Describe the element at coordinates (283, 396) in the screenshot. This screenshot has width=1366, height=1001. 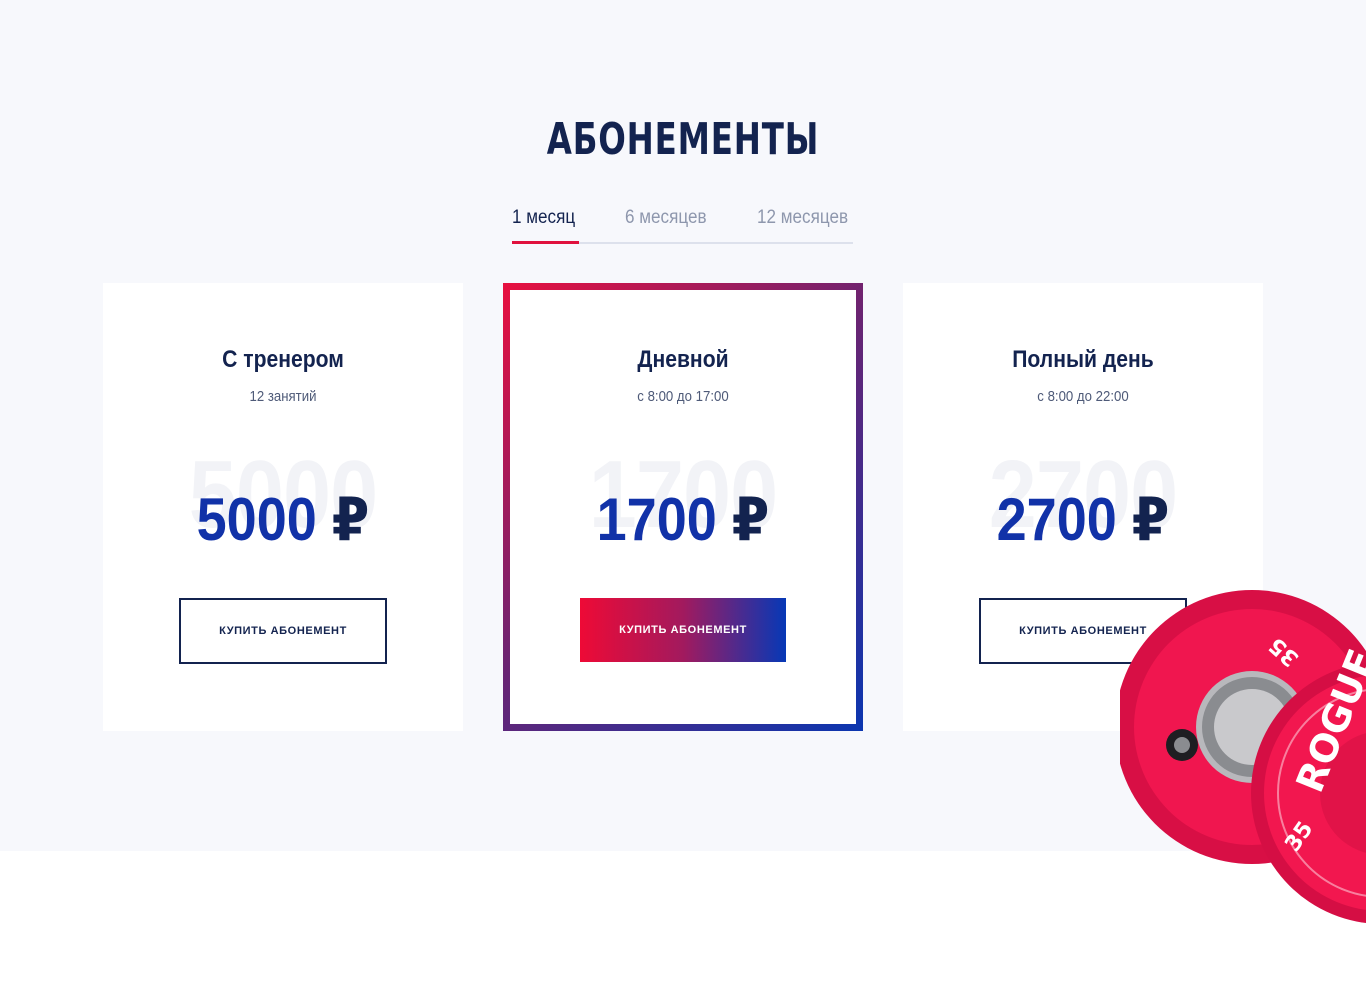
I see `plan-subtitle: 12 занятий` at that location.